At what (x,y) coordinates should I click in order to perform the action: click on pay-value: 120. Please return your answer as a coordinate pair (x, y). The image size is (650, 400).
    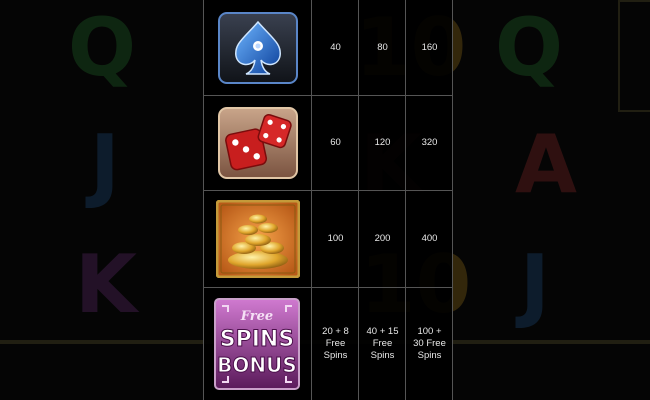
    Looking at the image, I should click on (382, 143).